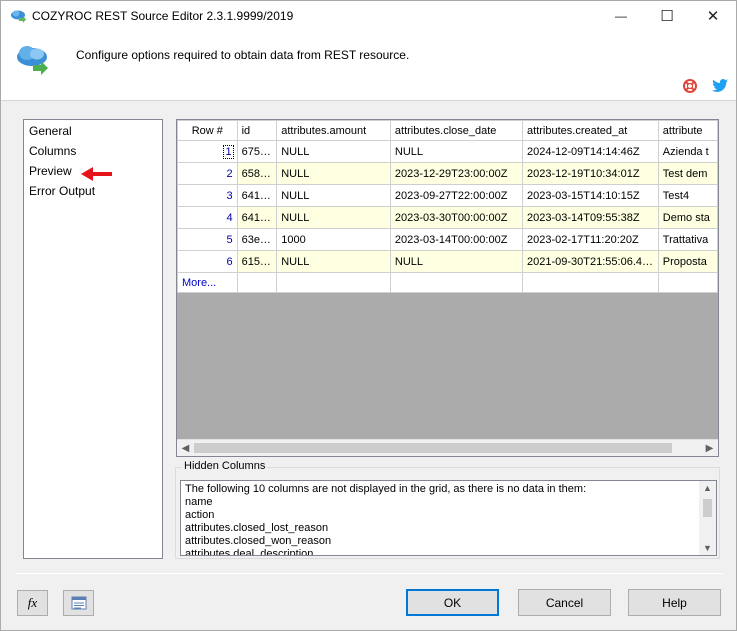 Image resolution: width=737 pixels, height=631 pixels. Describe the element at coordinates (207, 173) in the screenshot. I see `row-number-cell: 2` at that location.